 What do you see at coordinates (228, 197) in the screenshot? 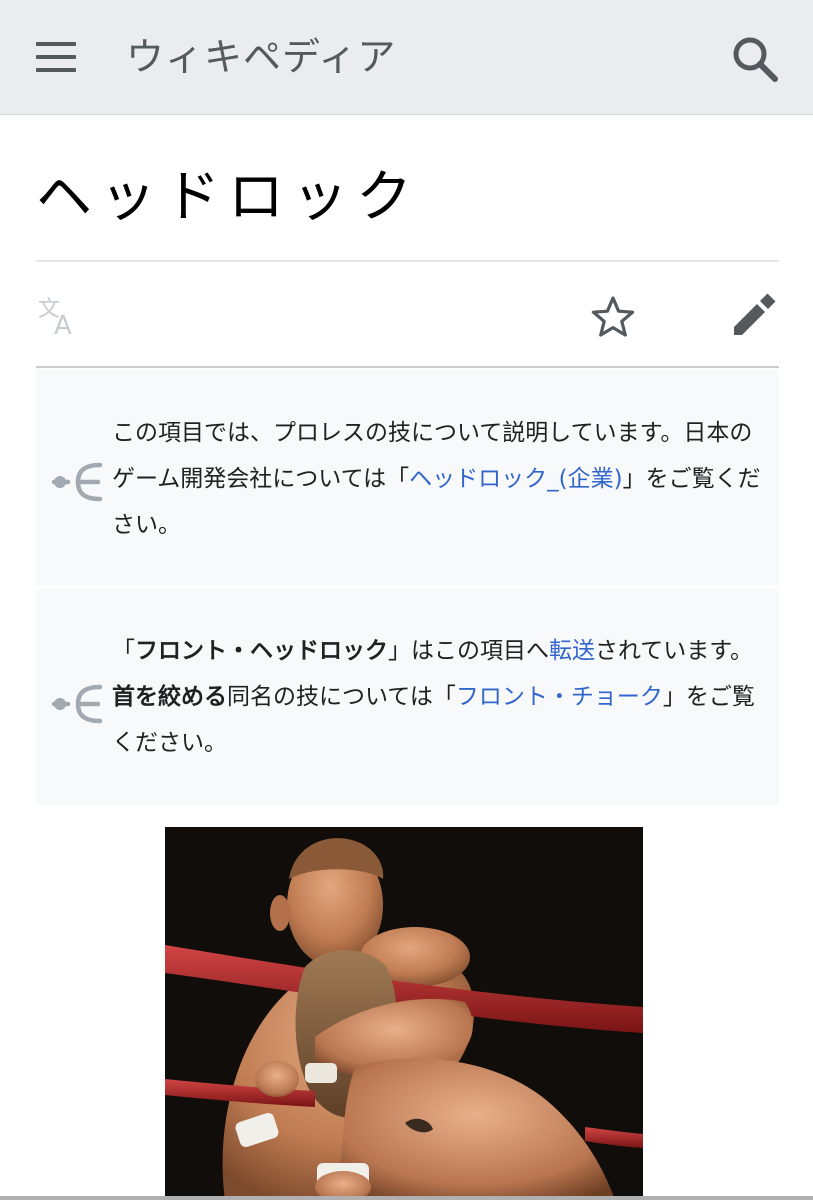
I see `page-title: ヘッドロック` at bounding box center [228, 197].